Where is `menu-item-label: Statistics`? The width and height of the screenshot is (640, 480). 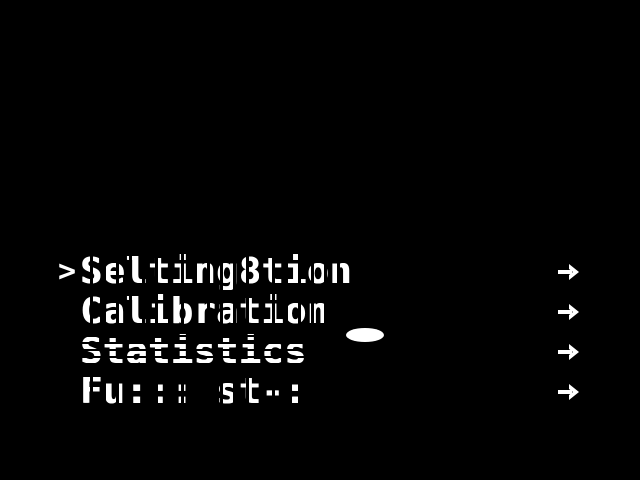
menu-item-label: Statistics is located at coordinates (193, 352).